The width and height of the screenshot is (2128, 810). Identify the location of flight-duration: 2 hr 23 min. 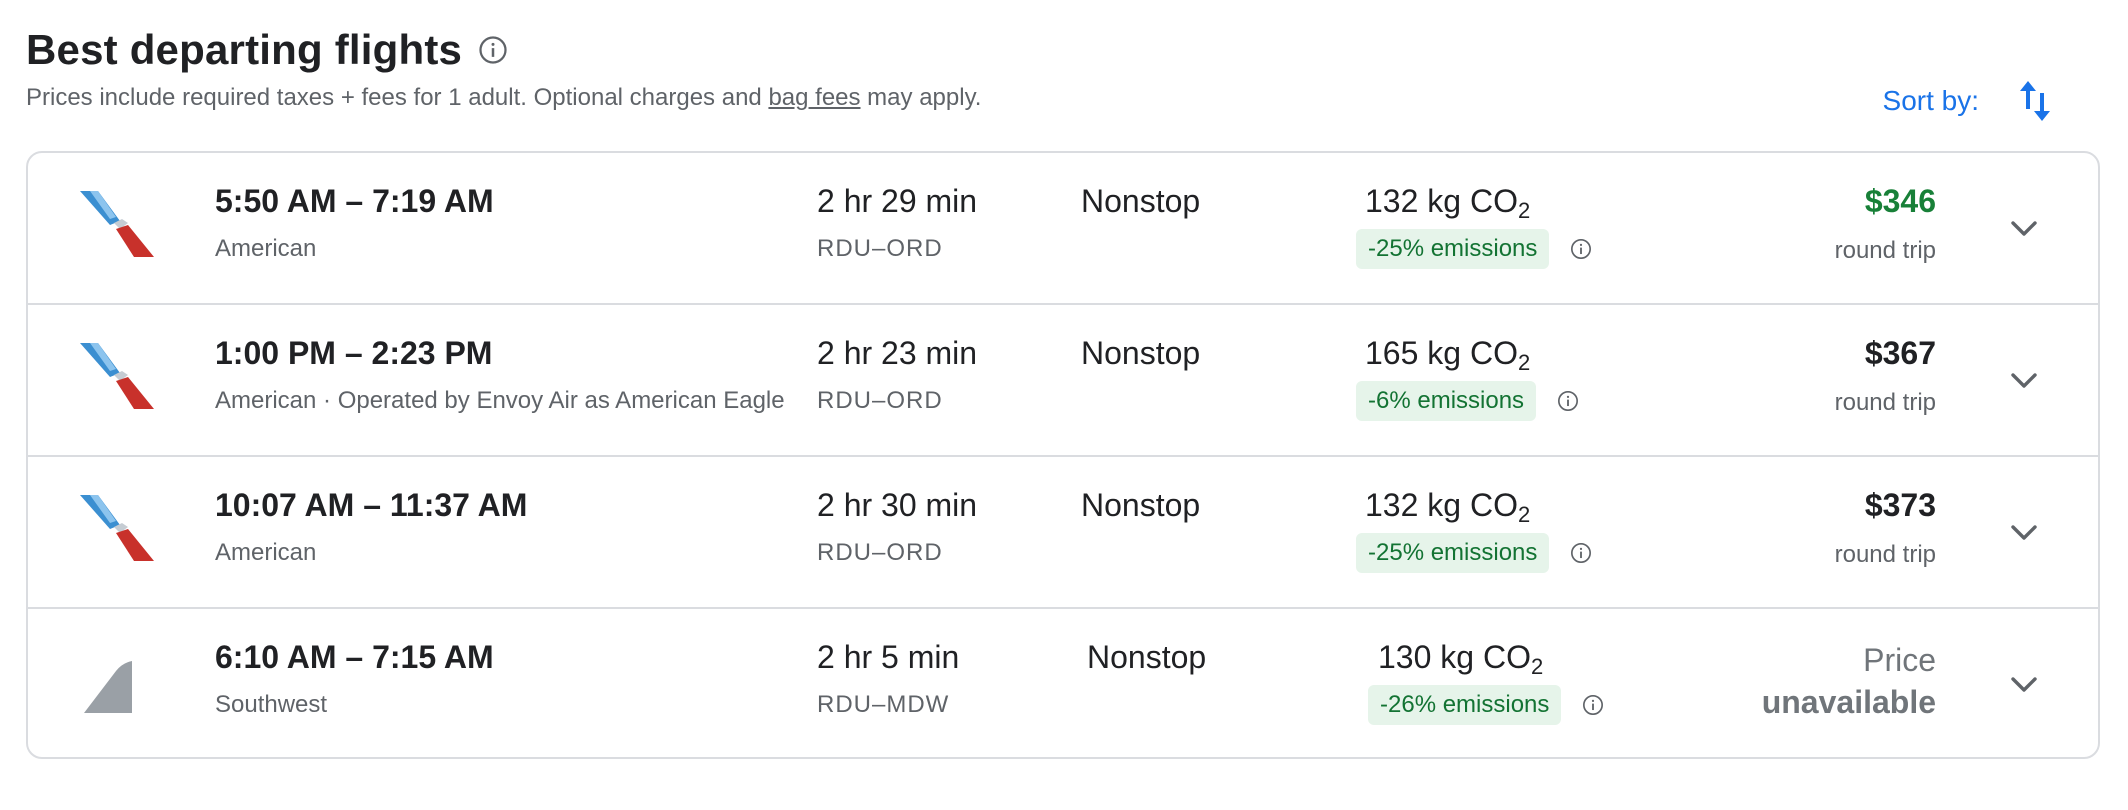
(897, 353).